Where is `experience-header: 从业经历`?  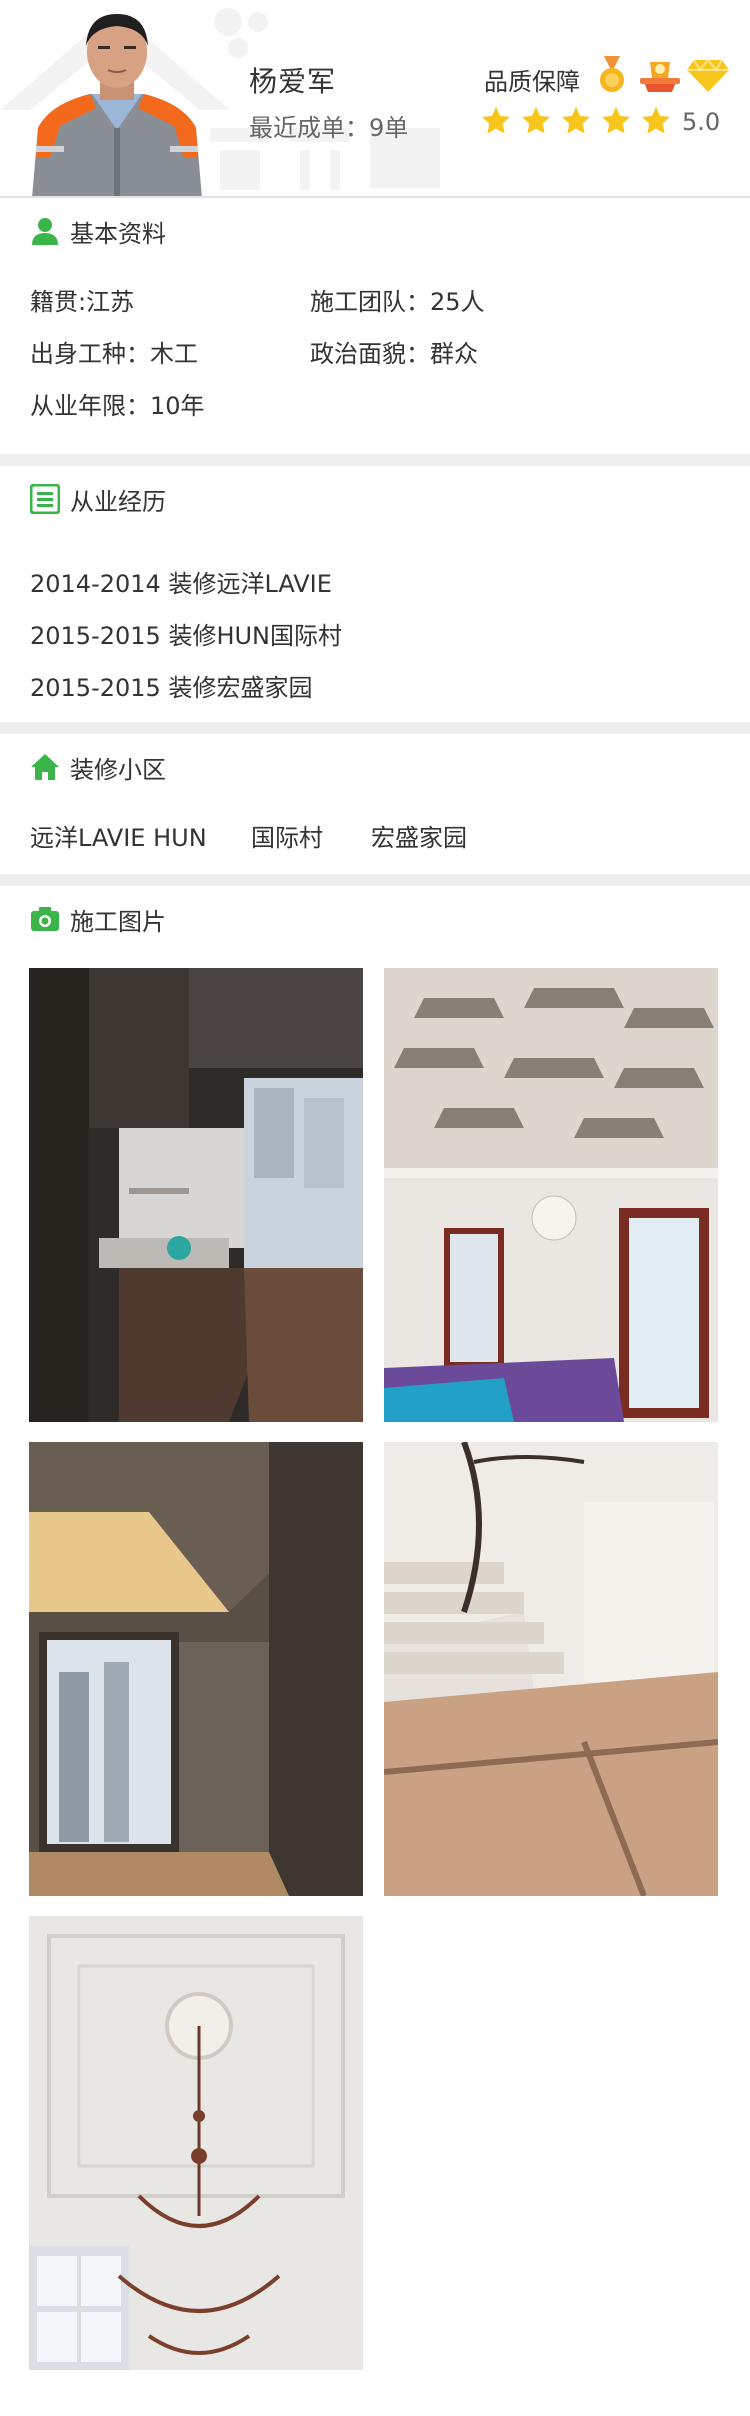
experience-header: 从业经历 is located at coordinates (375, 499).